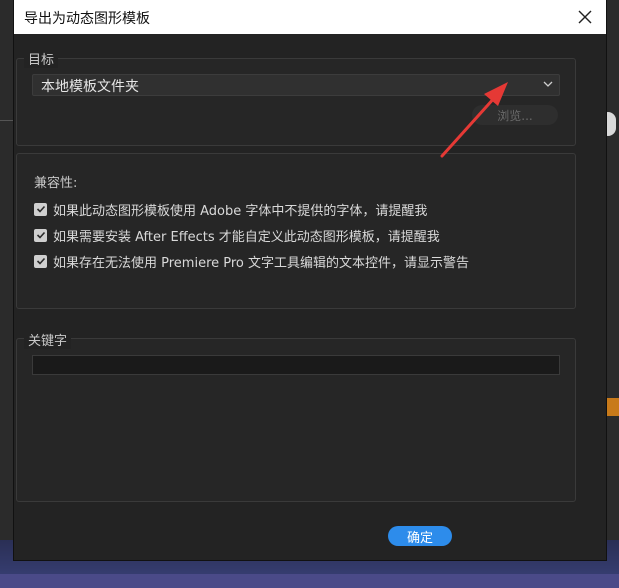 This screenshot has height=588, width=619. I want to click on compat-option-fonts: 如果此动态图形模板使用 Adobe 字体中不提供的字体，请提醒我, so click(231, 209).